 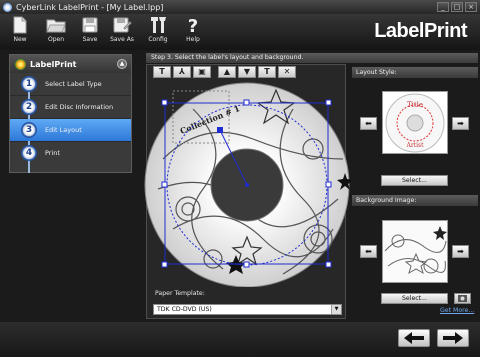 I want to click on open-button: Open, so click(x=56, y=32).